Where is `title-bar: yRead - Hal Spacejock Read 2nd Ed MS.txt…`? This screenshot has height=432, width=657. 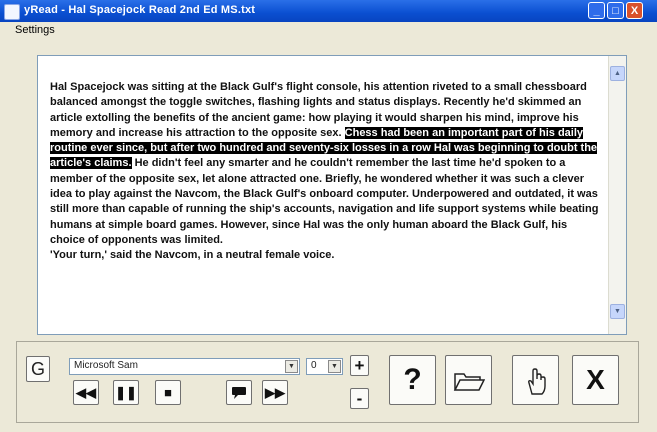
title-bar: yRead - Hal Spacejock Read 2nd Ed MS.txt… is located at coordinates (328, 11).